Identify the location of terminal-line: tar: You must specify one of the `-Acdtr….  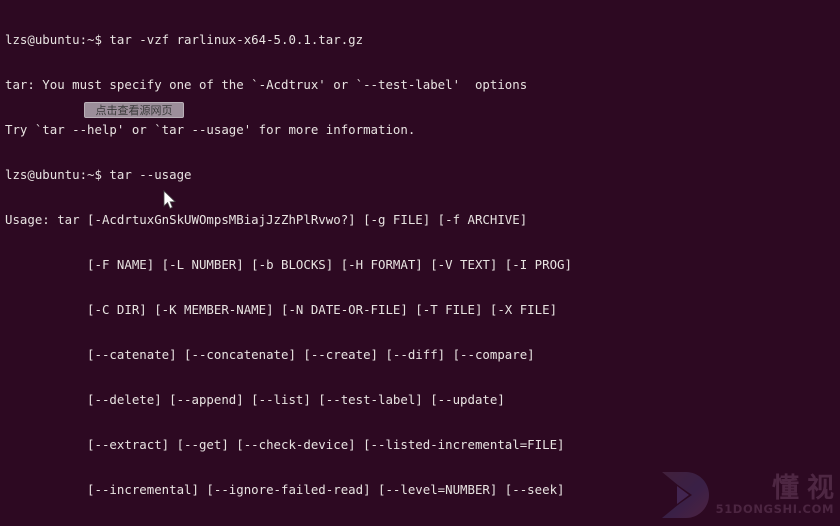
(266, 84).